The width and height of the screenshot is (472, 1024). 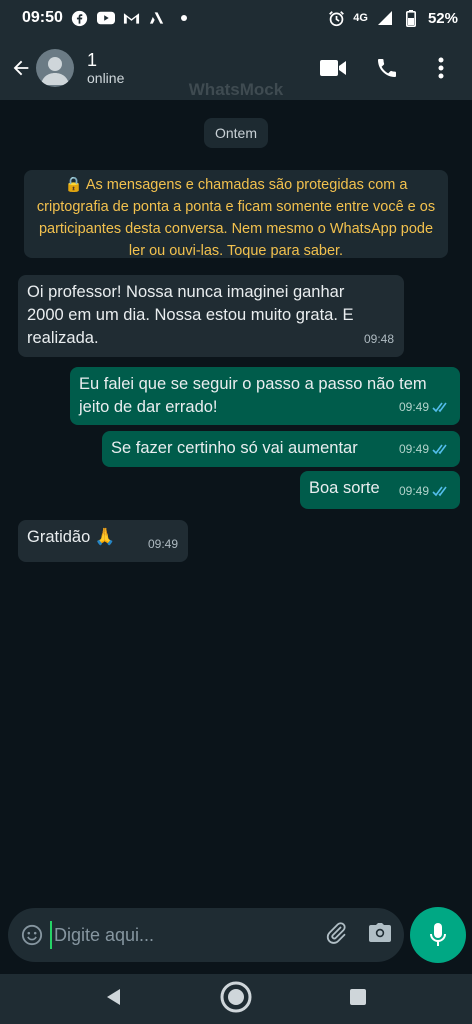 What do you see at coordinates (71, 537) in the screenshot?
I see `message-text: Gratidão 🙏` at bounding box center [71, 537].